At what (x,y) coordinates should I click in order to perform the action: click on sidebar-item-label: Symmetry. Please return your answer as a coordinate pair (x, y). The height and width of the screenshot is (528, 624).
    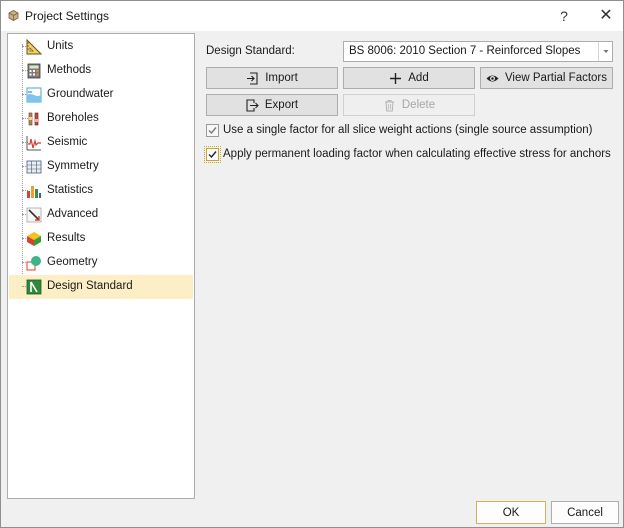
    Looking at the image, I should click on (73, 166).